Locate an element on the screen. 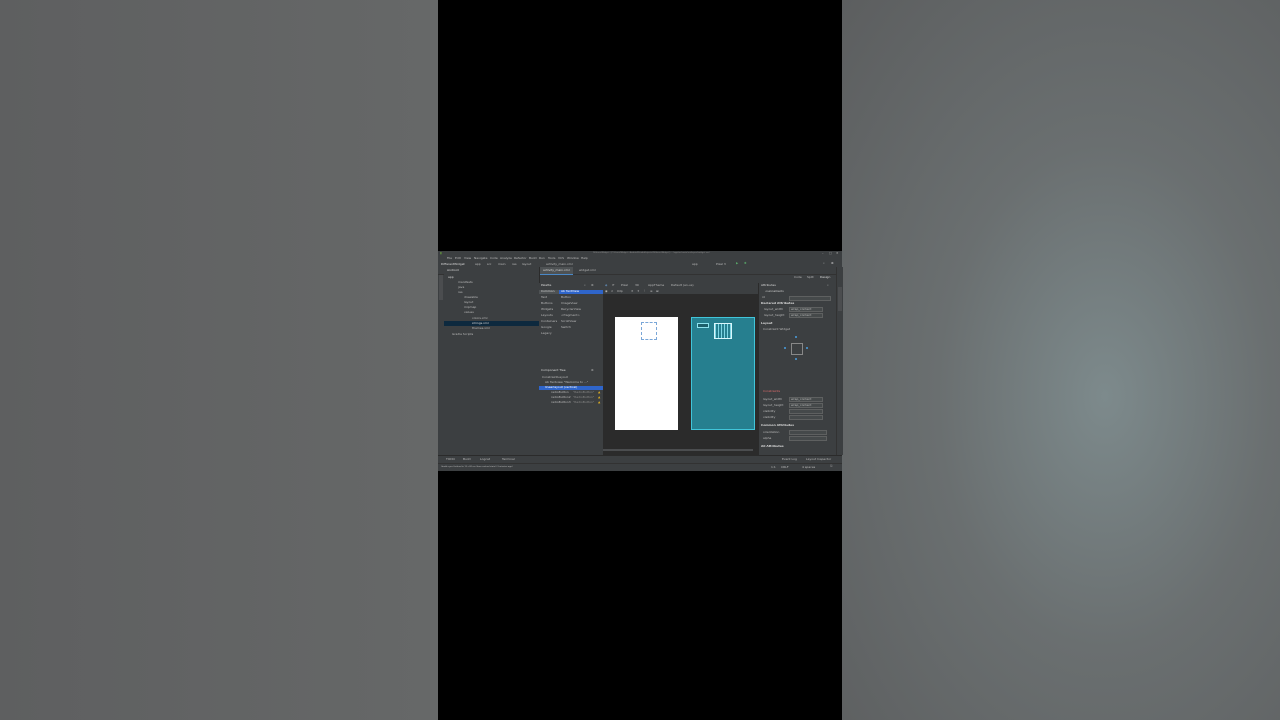 This screenshot has width=1280, height=720. minimize-button: – is located at coordinates (823, 253).